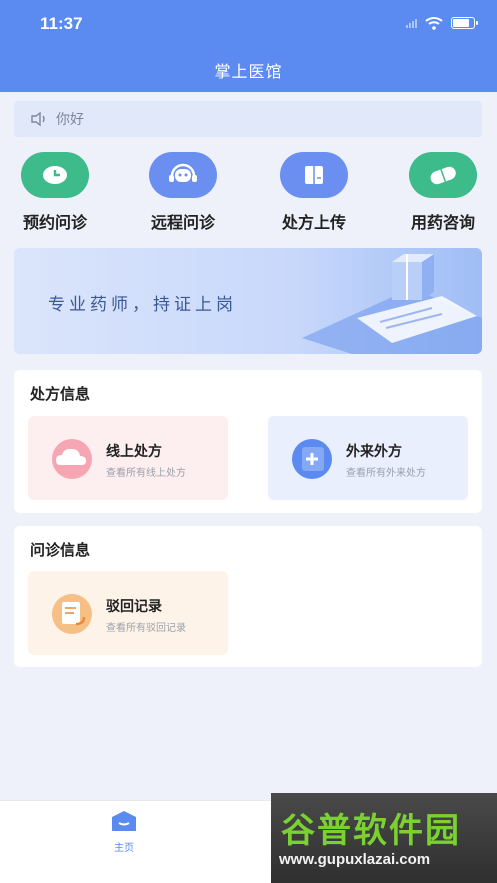  Describe the element at coordinates (61, 23) in the screenshot. I see `status-time: 11:37` at that location.